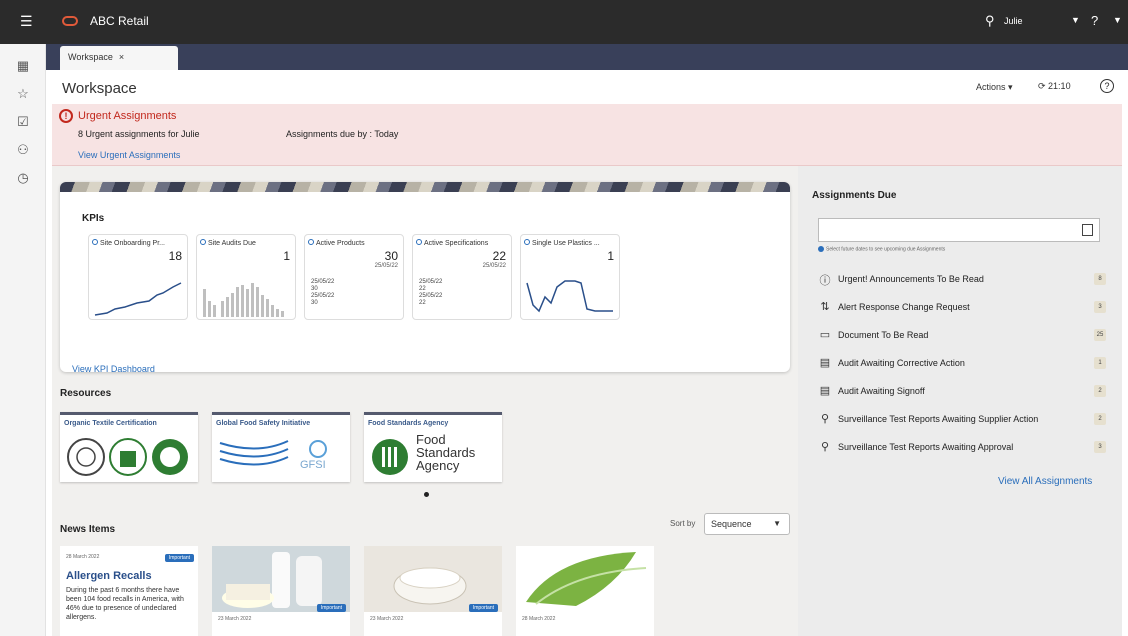  What do you see at coordinates (1045, 481) in the screenshot?
I see `view-all-assignments-link: View All Assignments` at bounding box center [1045, 481].